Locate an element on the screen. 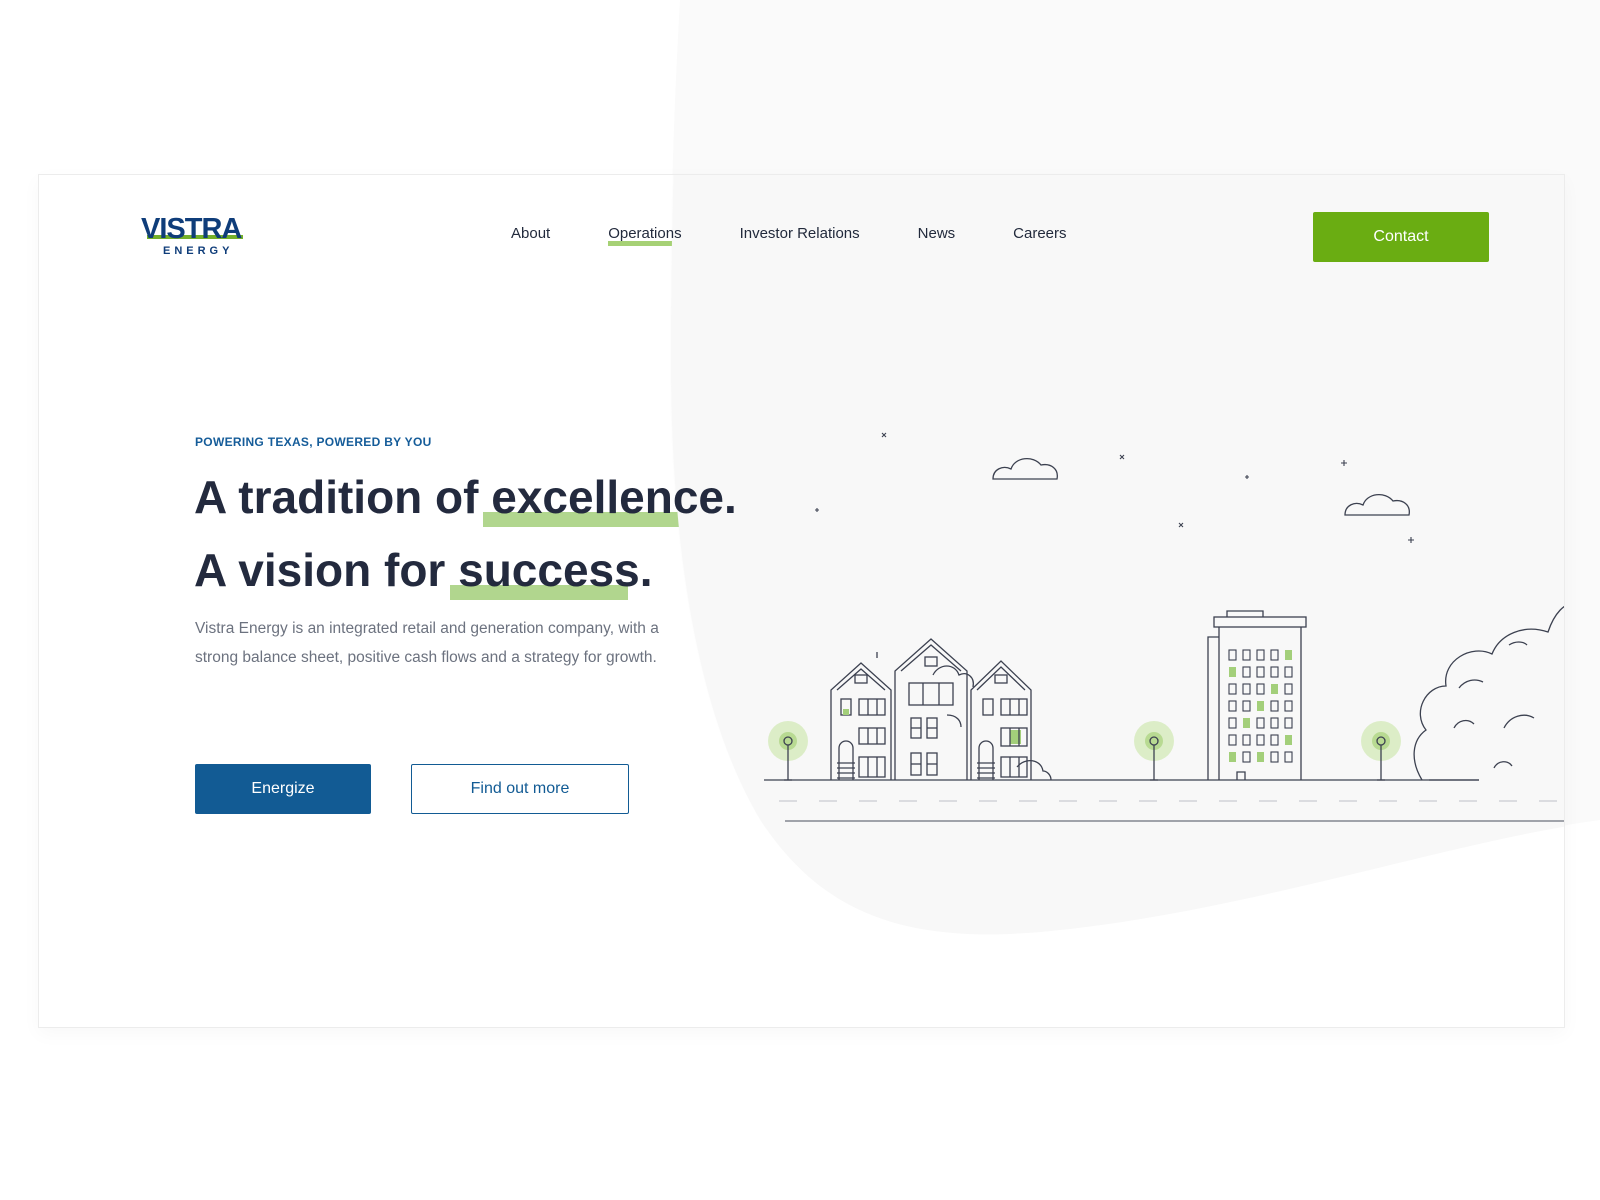 The image size is (1600, 1200). bush-icon is located at coordinates (1488, 693).